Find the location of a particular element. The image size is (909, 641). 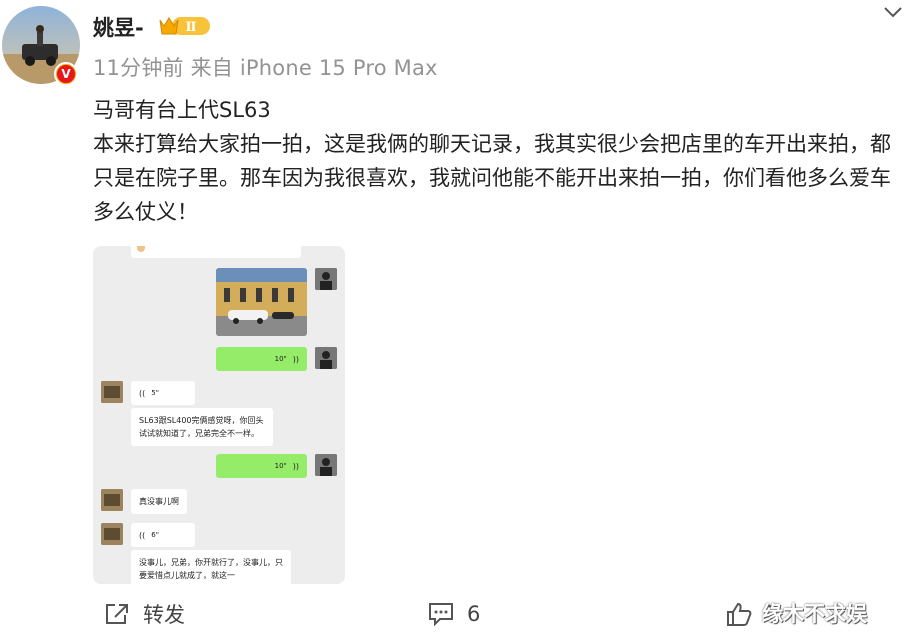

repost-label: 转发 is located at coordinates (164, 615).